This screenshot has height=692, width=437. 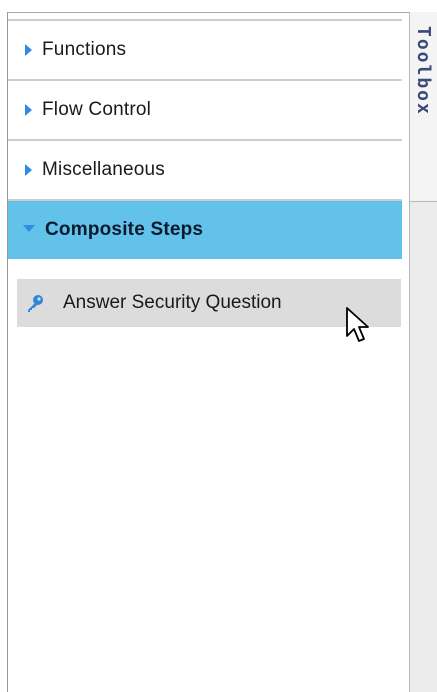 I want to click on key-icon, so click(x=35, y=303).